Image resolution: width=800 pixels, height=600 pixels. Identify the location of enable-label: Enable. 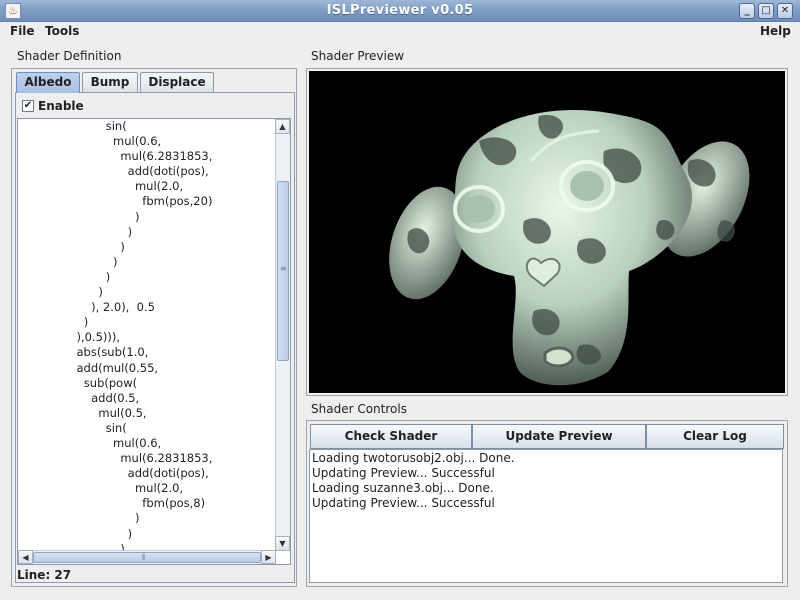
(61, 106).